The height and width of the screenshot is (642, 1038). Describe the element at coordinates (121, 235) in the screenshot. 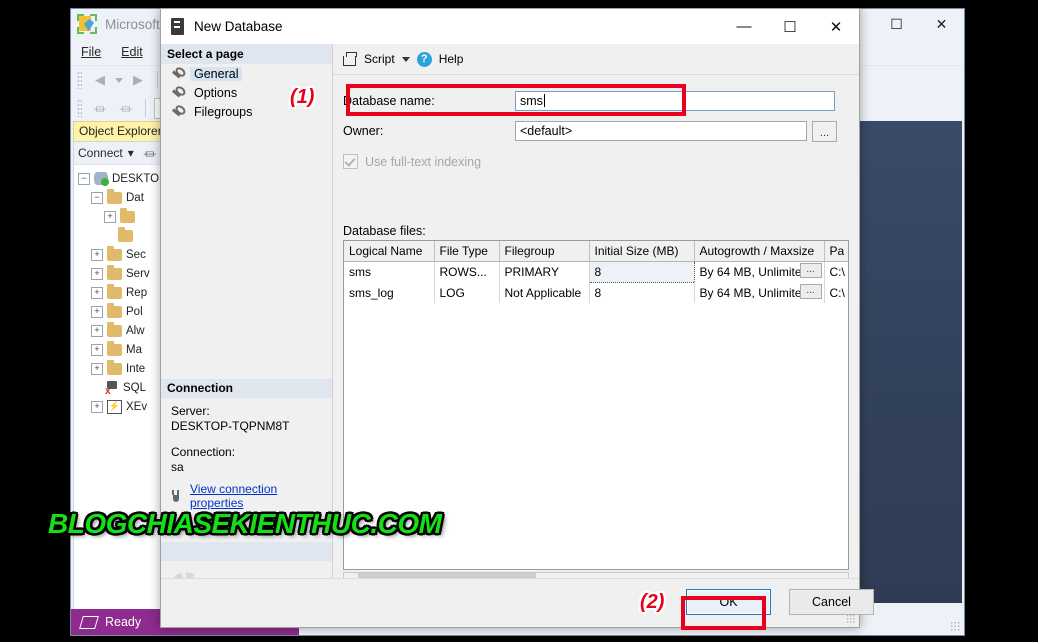

I see `tree-item` at that location.